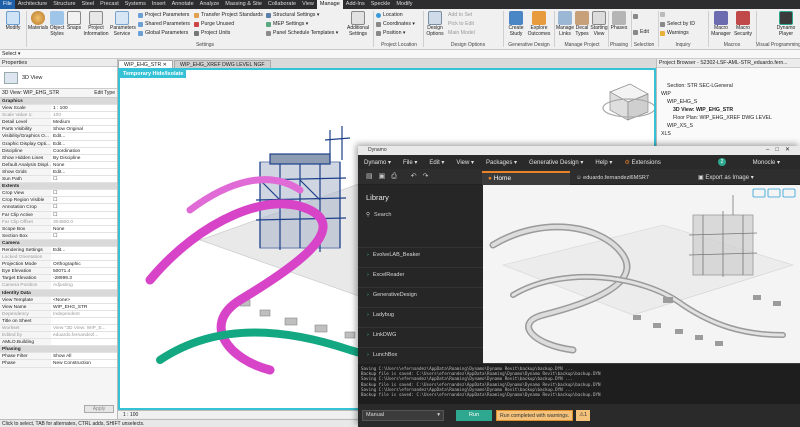 The image size is (800, 427). Describe the element at coordinates (13, 21) in the screenshot. I see `modify-button: Modify` at that location.